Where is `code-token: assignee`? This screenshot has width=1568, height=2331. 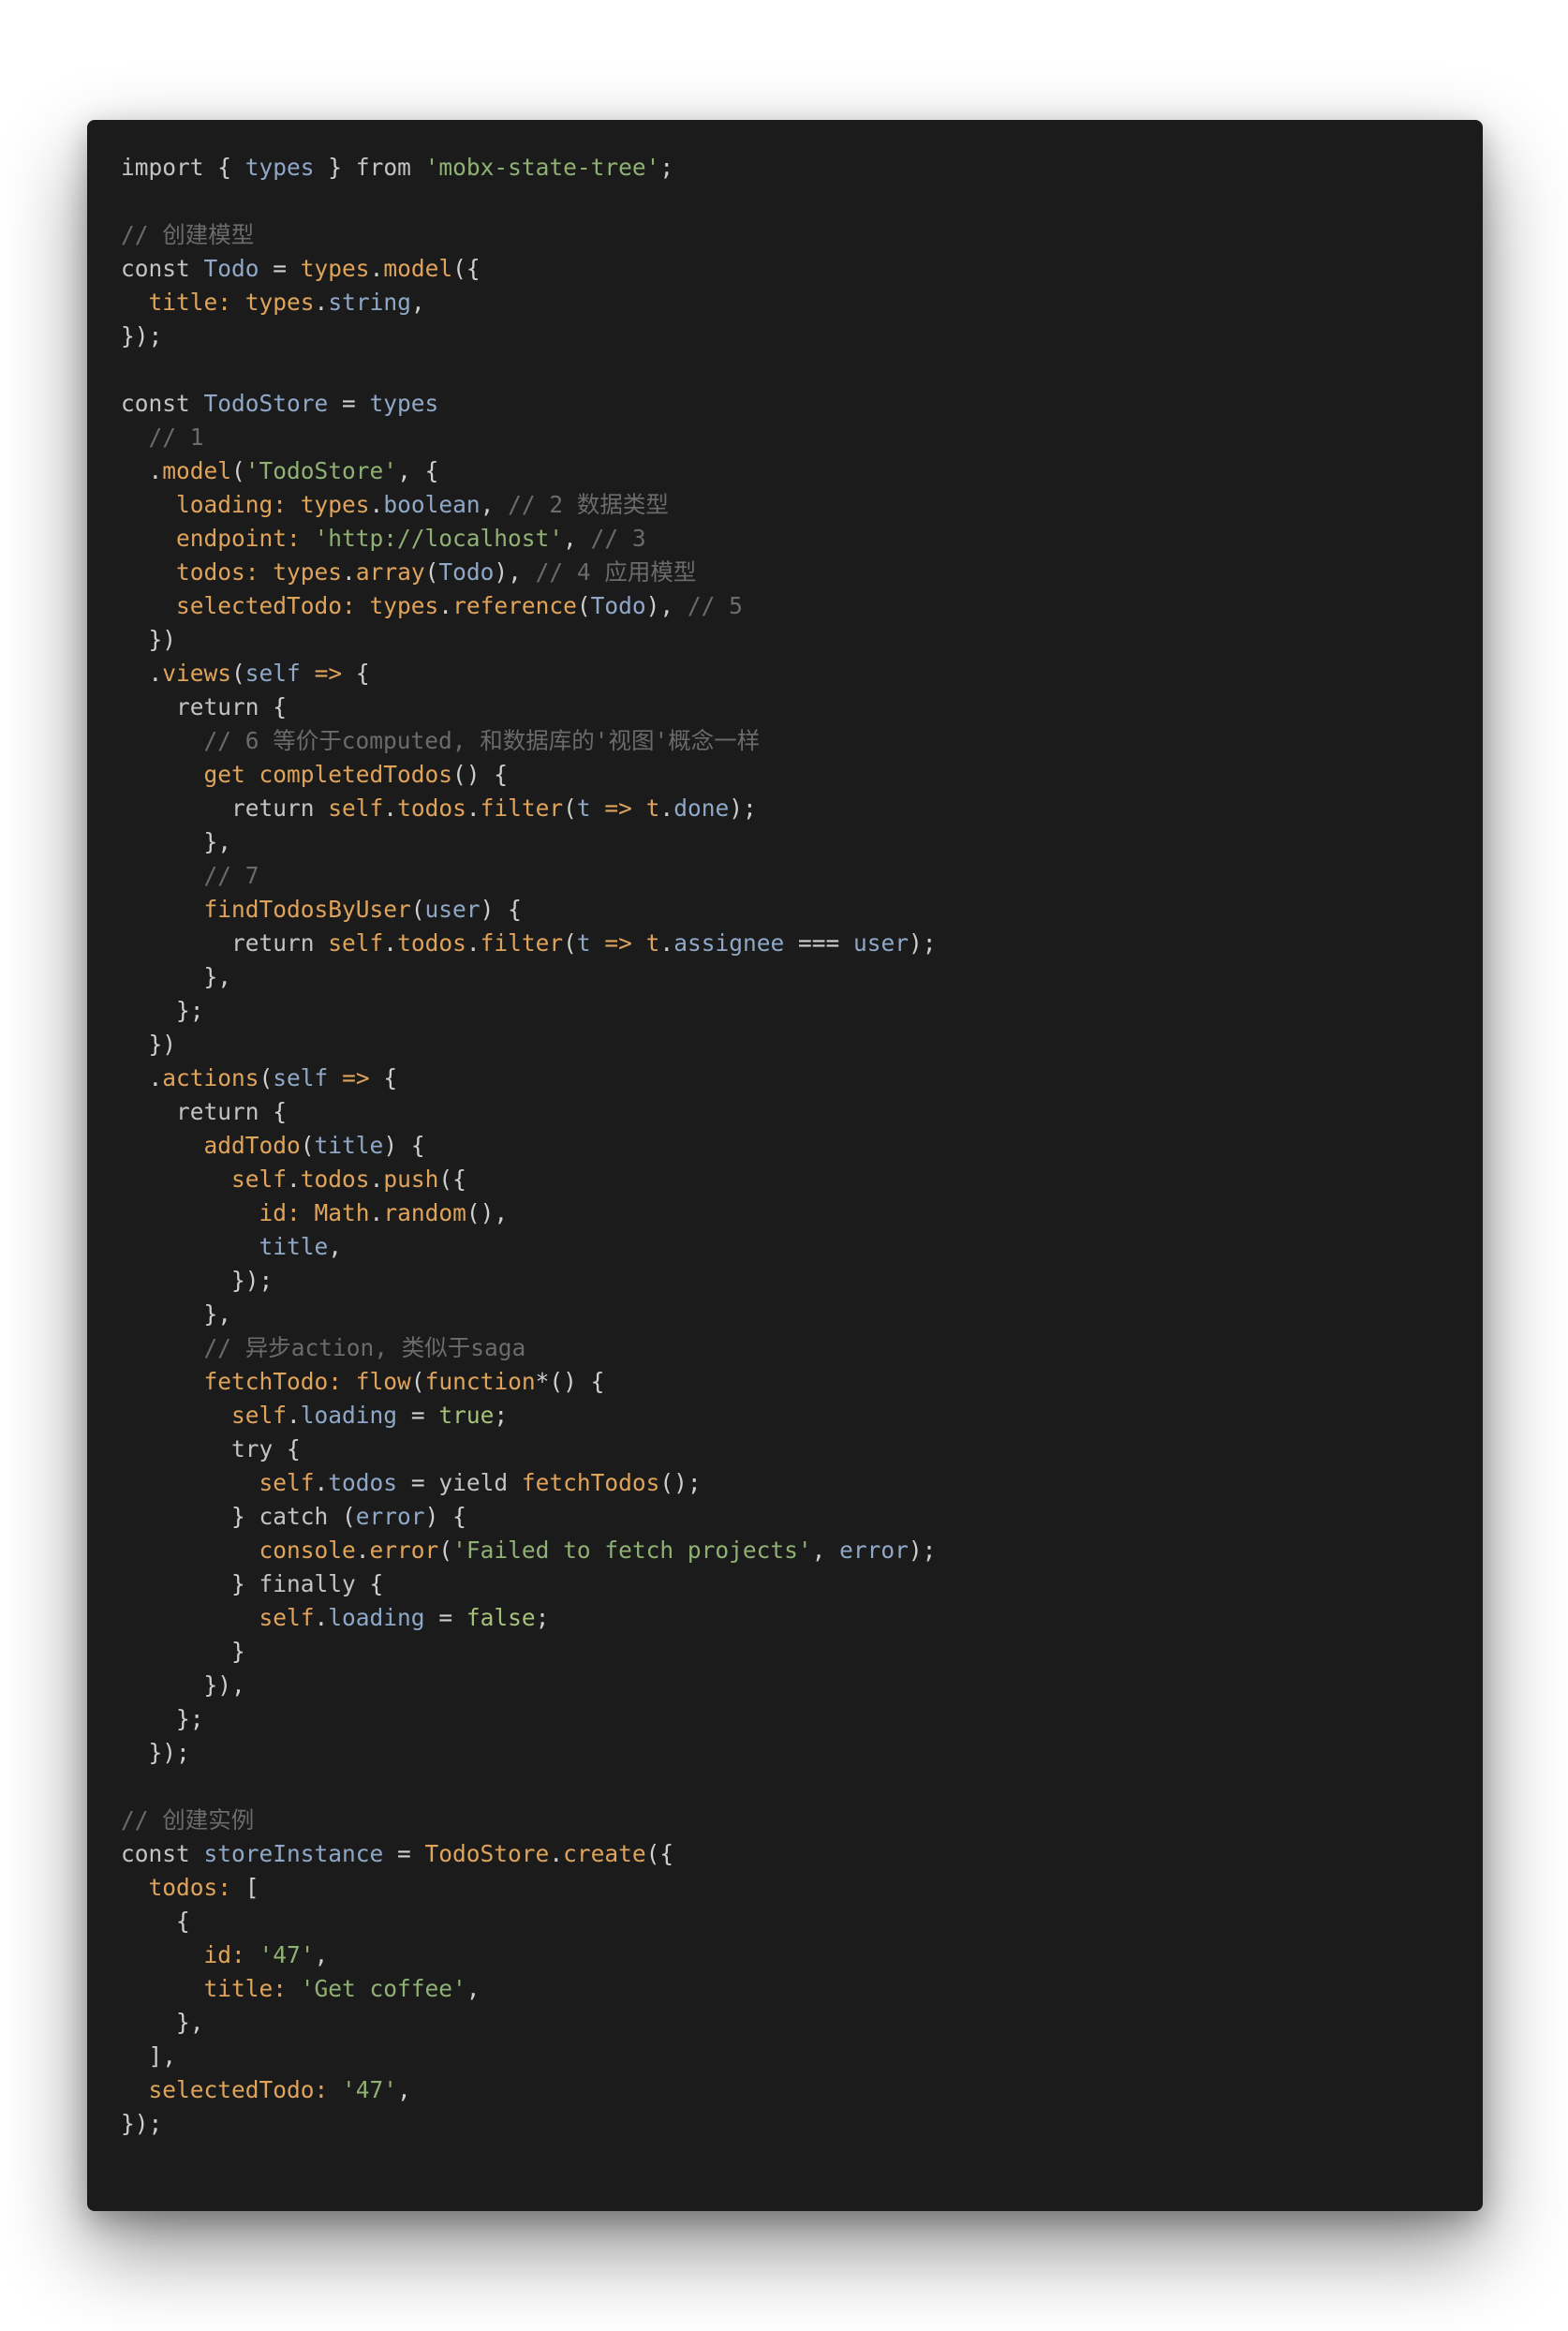 code-token: assignee is located at coordinates (729, 943).